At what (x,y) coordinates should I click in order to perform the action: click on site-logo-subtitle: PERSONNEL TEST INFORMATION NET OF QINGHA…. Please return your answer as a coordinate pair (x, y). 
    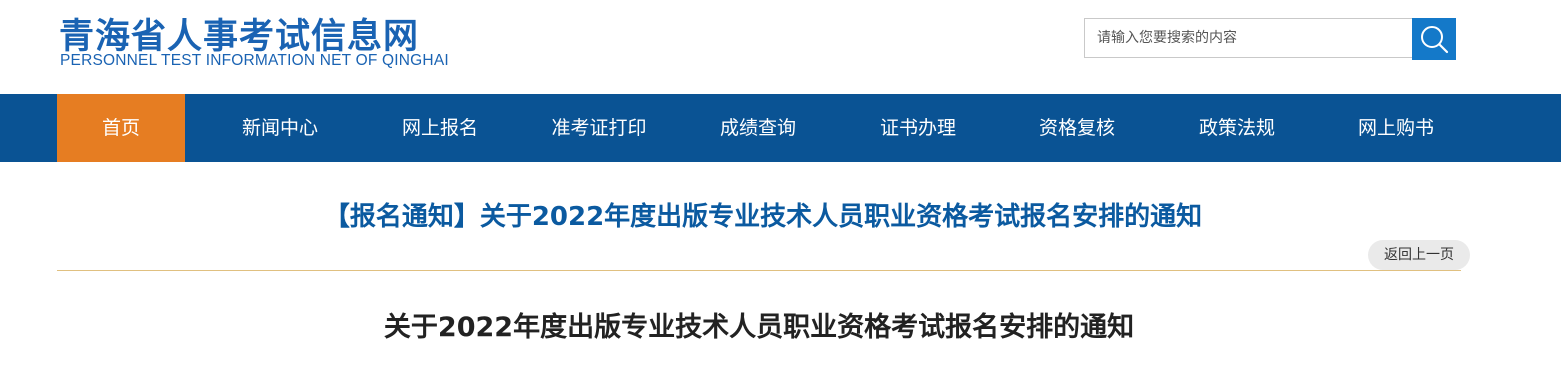
    Looking at the image, I should click on (254, 60).